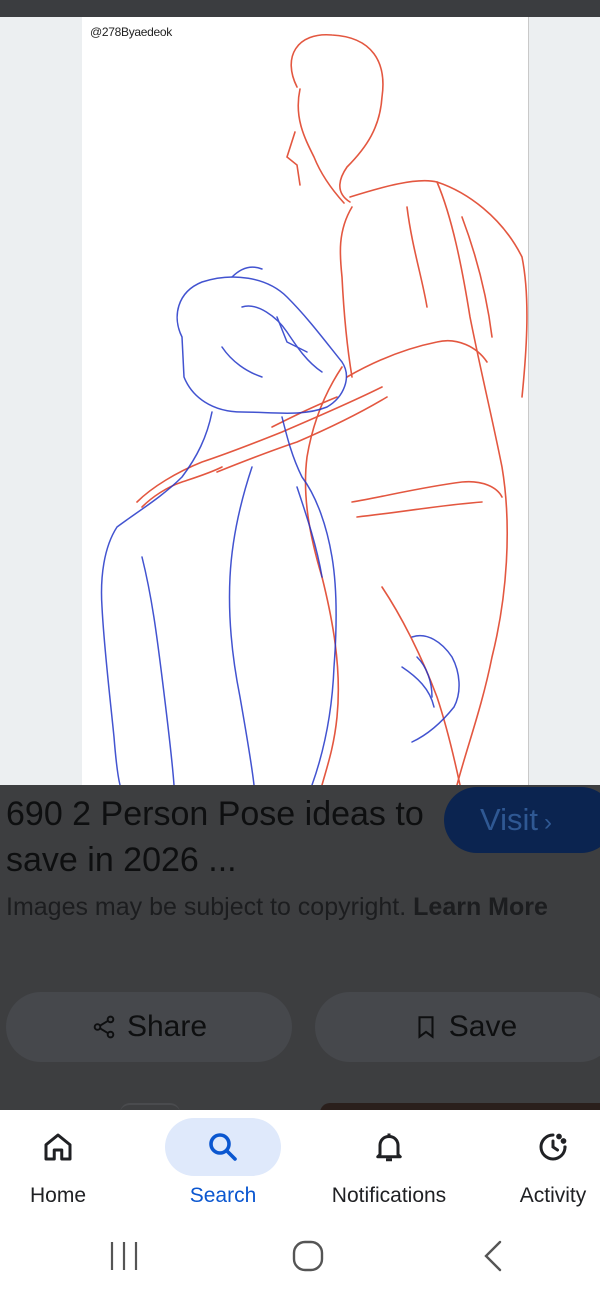  I want to click on visit-label: Visit, so click(509, 819).